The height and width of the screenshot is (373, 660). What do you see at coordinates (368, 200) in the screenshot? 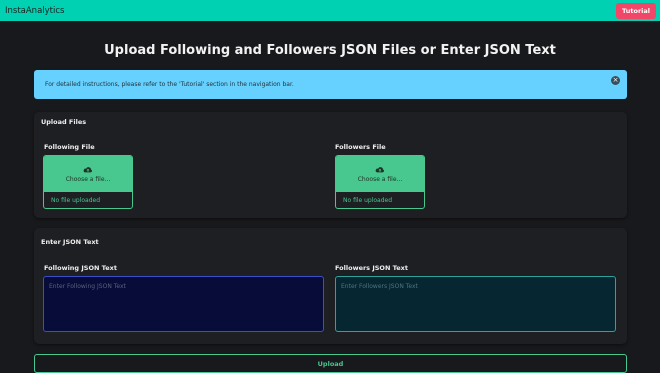
I see `followers-file-status: No file uploaded` at bounding box center [368, 200].